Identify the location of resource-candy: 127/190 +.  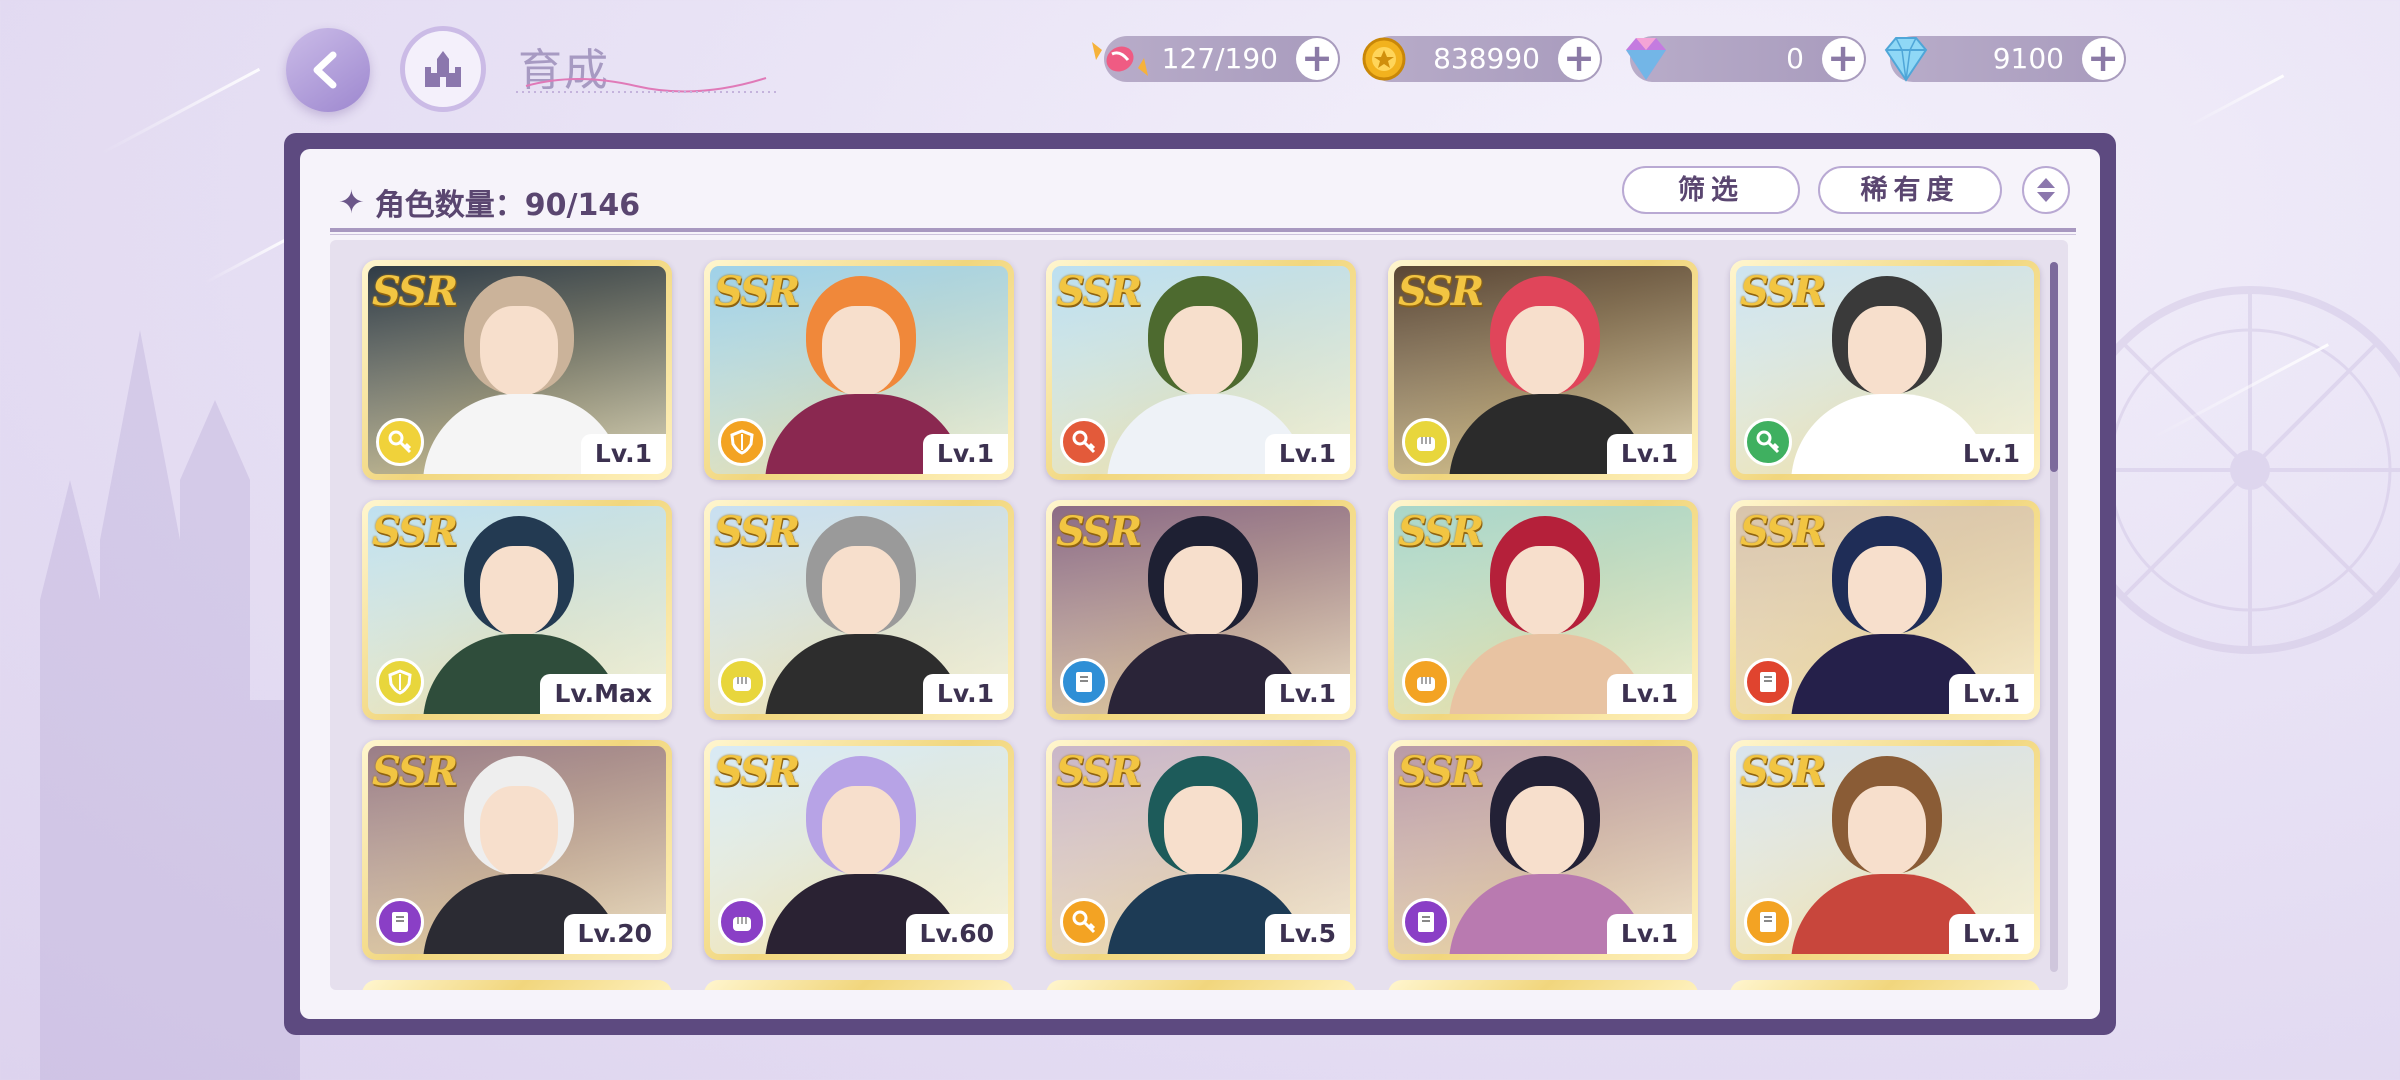
(1216, 59).